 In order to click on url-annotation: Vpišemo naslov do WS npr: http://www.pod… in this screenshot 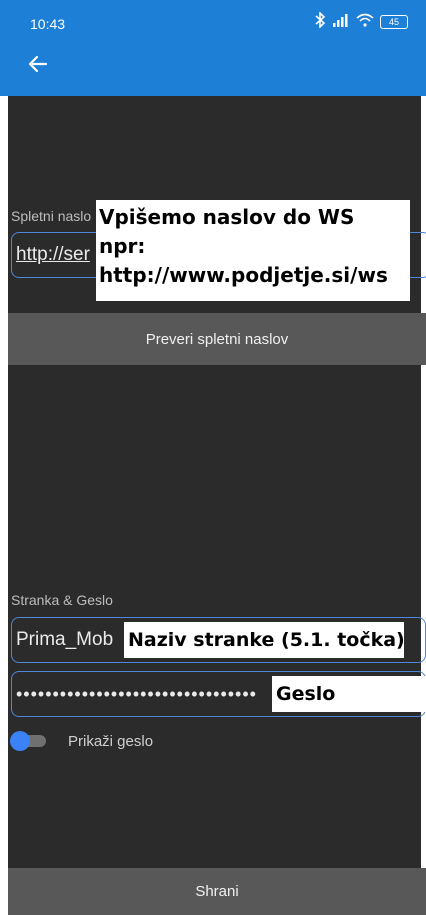, I will do `click(253, 250)`.